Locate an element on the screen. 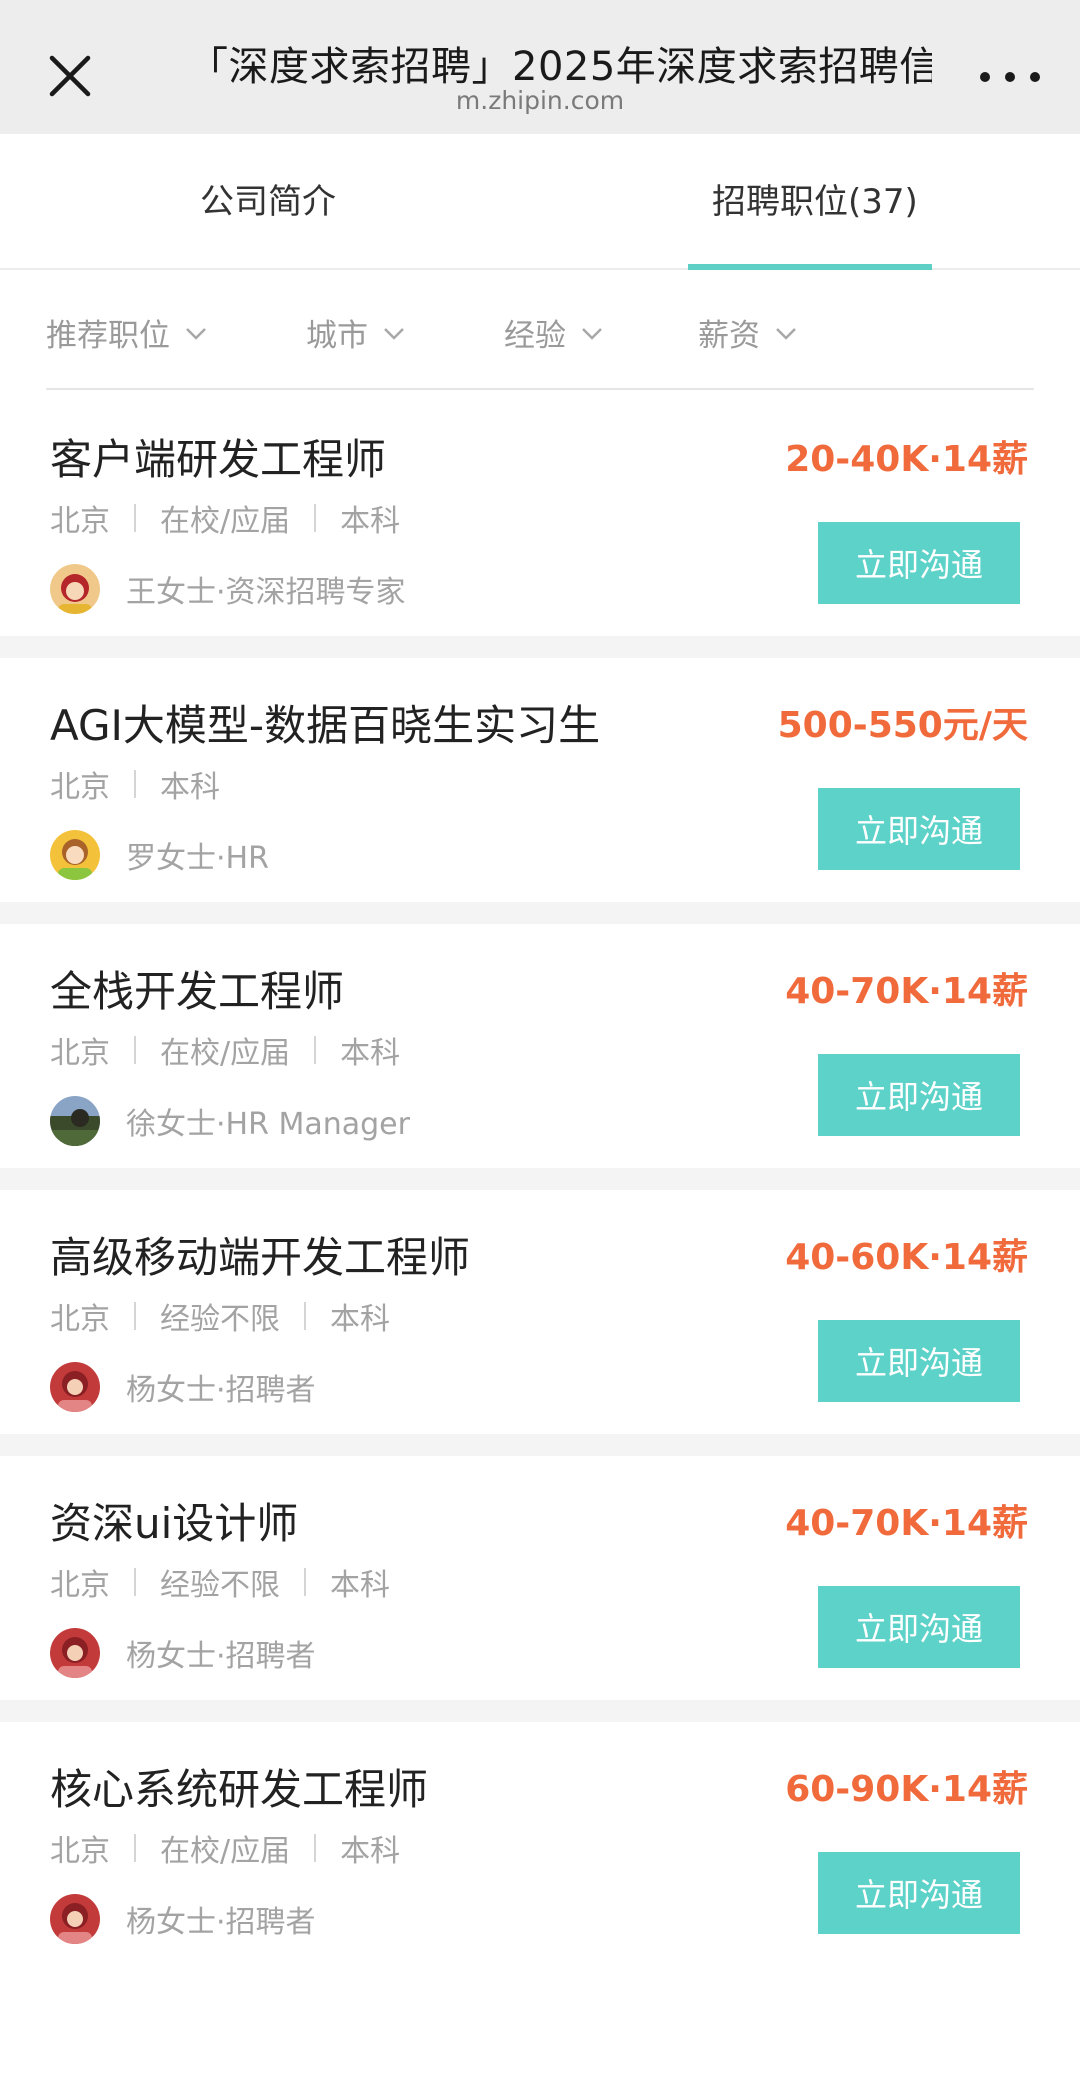  job-salary: 60-90K·14薪 is located at coordinates (906, 1789).